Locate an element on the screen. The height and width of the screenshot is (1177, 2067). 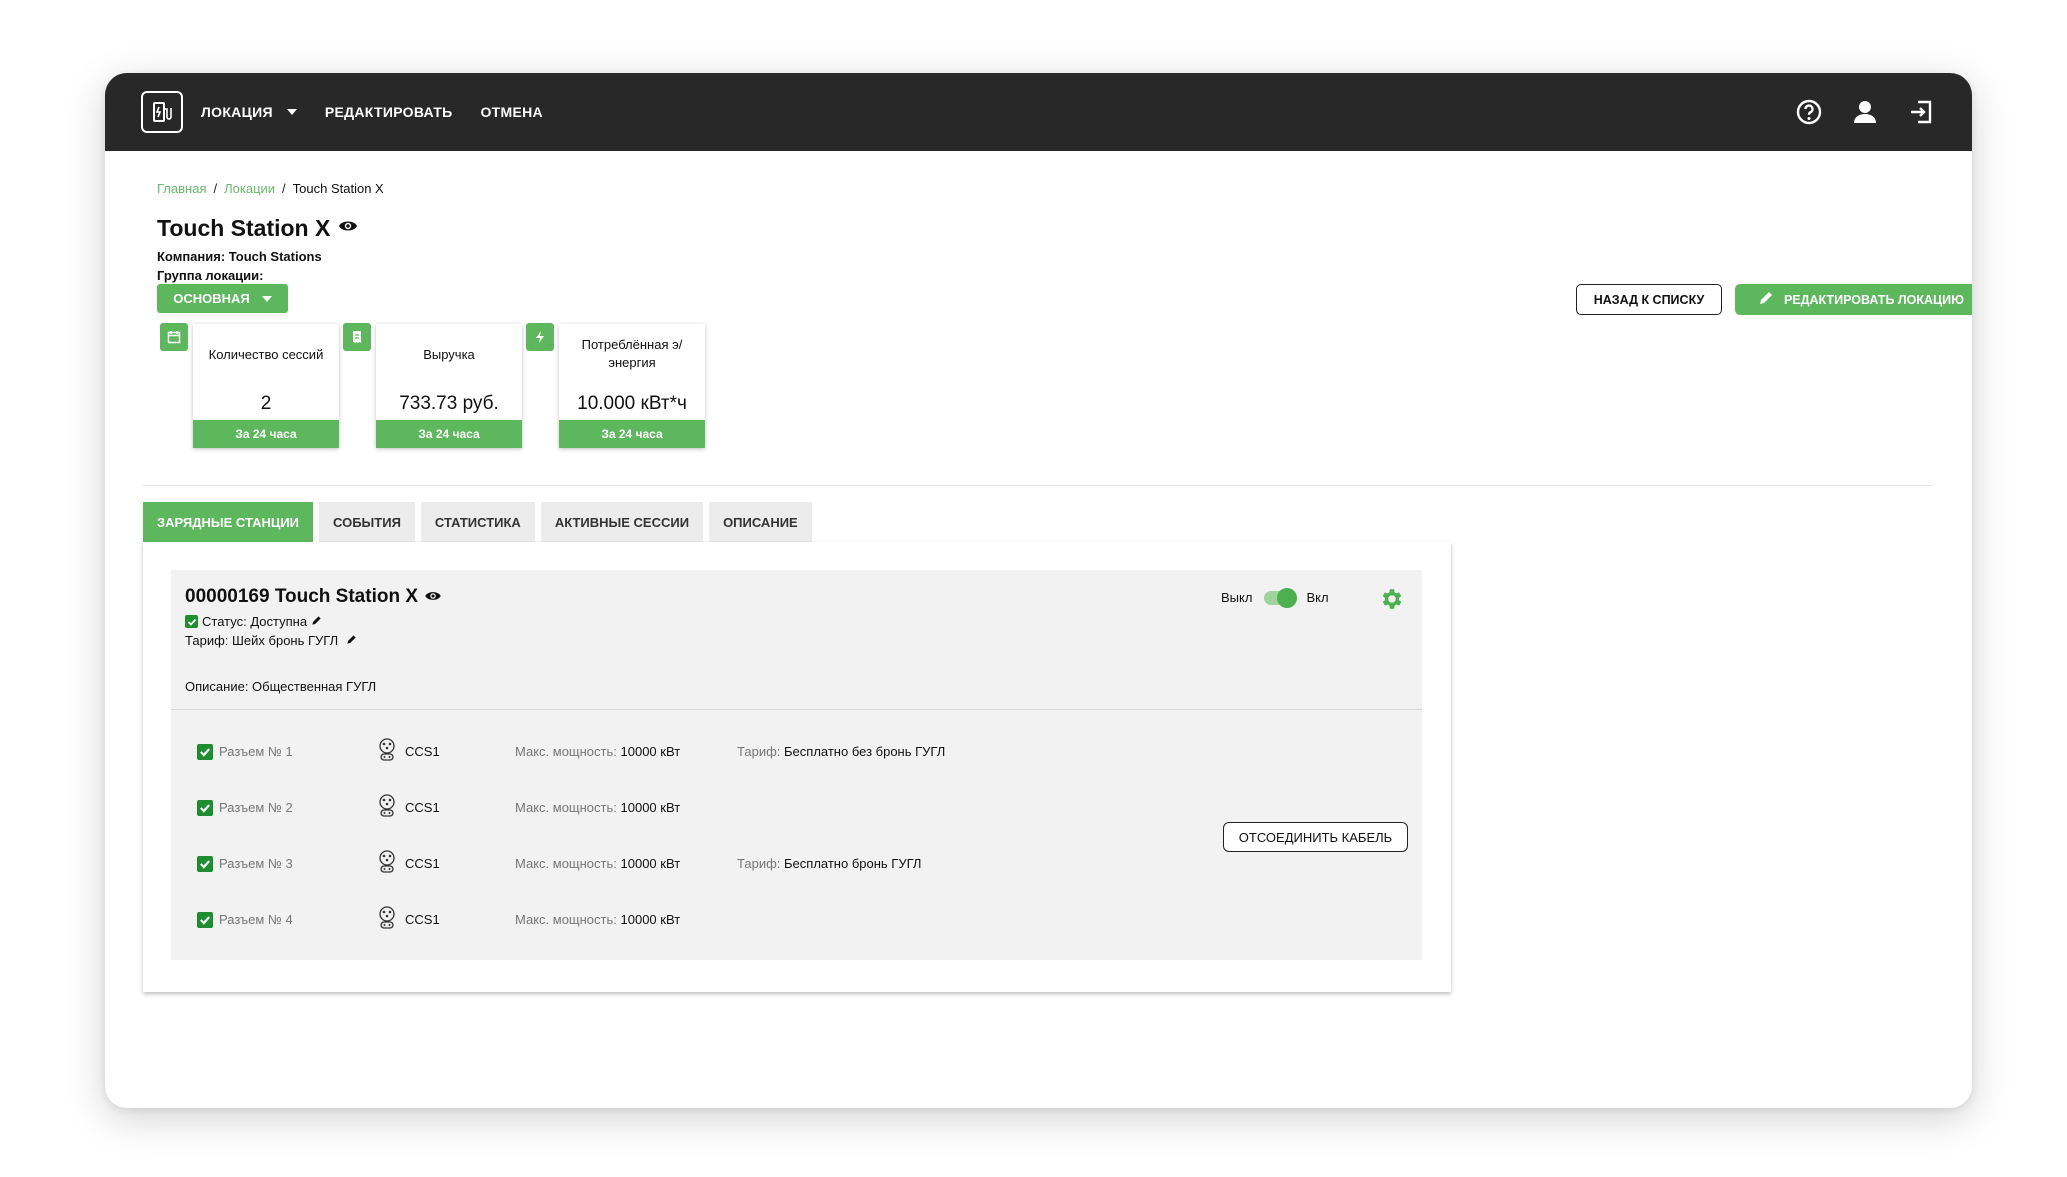
connector-name: Разъем № 1 is located at coordinates (256, 751).